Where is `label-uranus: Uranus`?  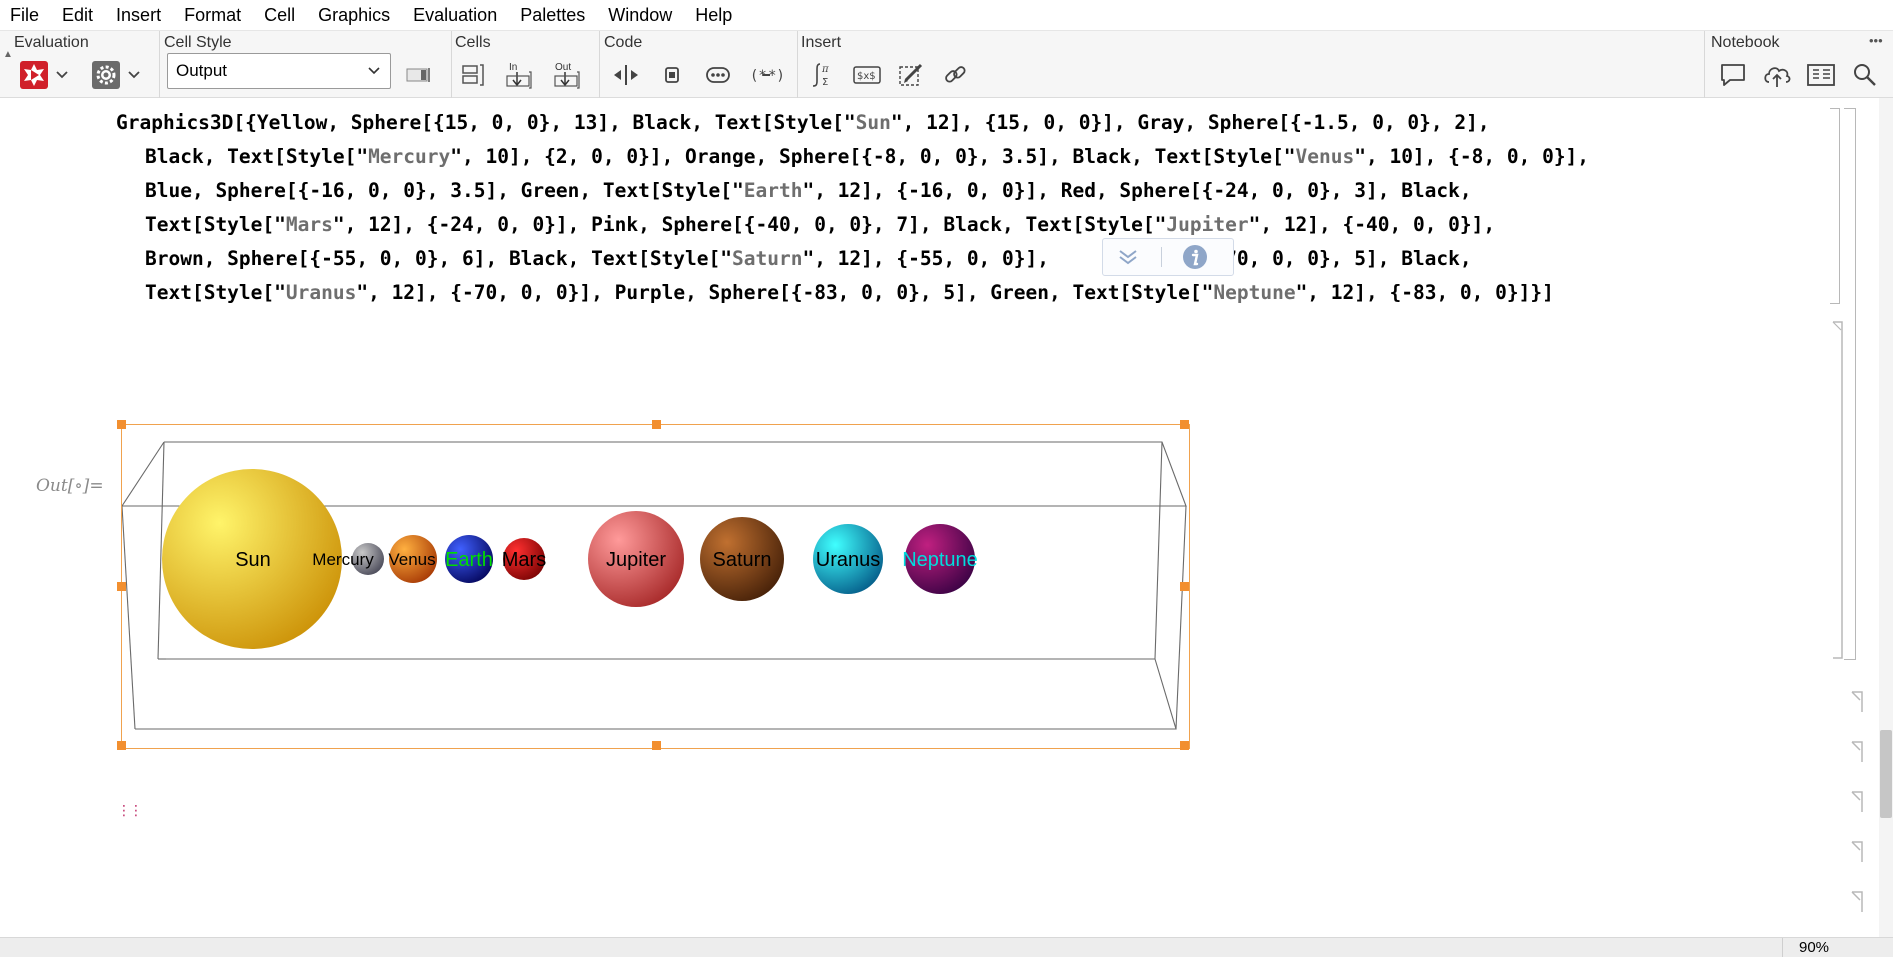 label-uranus: Uranus is located at coordinates (848, 560).